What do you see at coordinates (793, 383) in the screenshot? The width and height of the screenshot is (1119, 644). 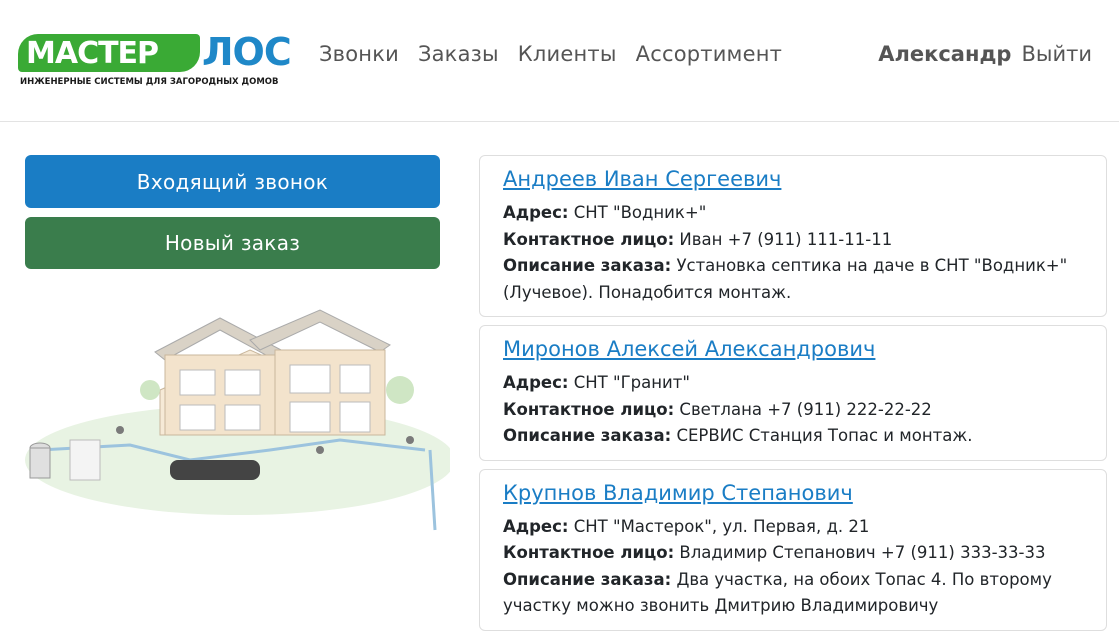 I see `client-address: Адрес: СНТ "Гранит"` at bounding box center [793, 383].